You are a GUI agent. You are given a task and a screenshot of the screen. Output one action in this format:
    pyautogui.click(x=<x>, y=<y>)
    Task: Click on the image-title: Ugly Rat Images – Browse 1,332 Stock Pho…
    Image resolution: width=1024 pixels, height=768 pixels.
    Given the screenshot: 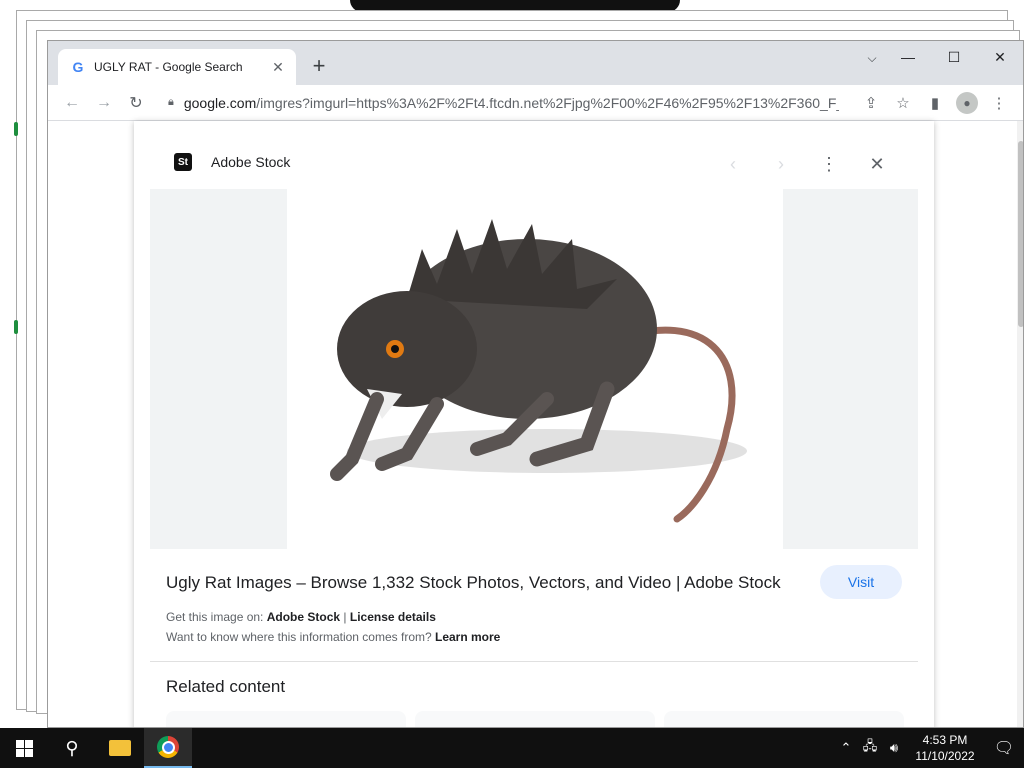 What is the action you would take?
    pyautogui.click(x=473, y=583)
    